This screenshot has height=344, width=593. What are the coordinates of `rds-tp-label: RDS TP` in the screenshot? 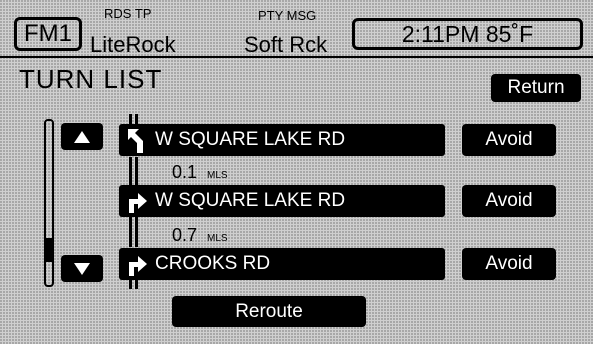 It's located at (128, 13).